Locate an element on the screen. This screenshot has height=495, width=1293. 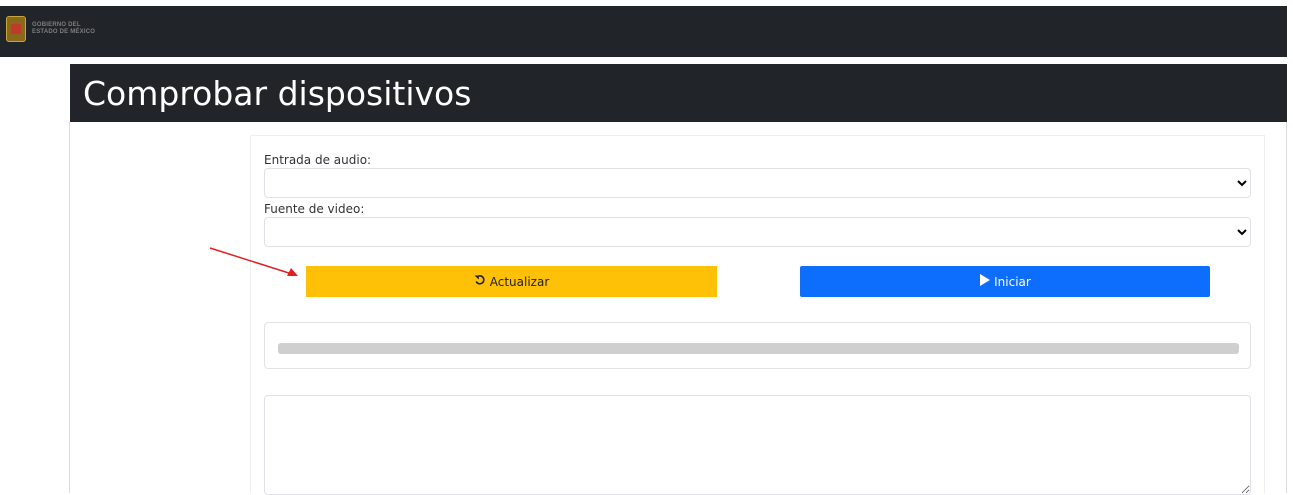
video-source-label: Fuente de video: is located at coordinates (314, 209).